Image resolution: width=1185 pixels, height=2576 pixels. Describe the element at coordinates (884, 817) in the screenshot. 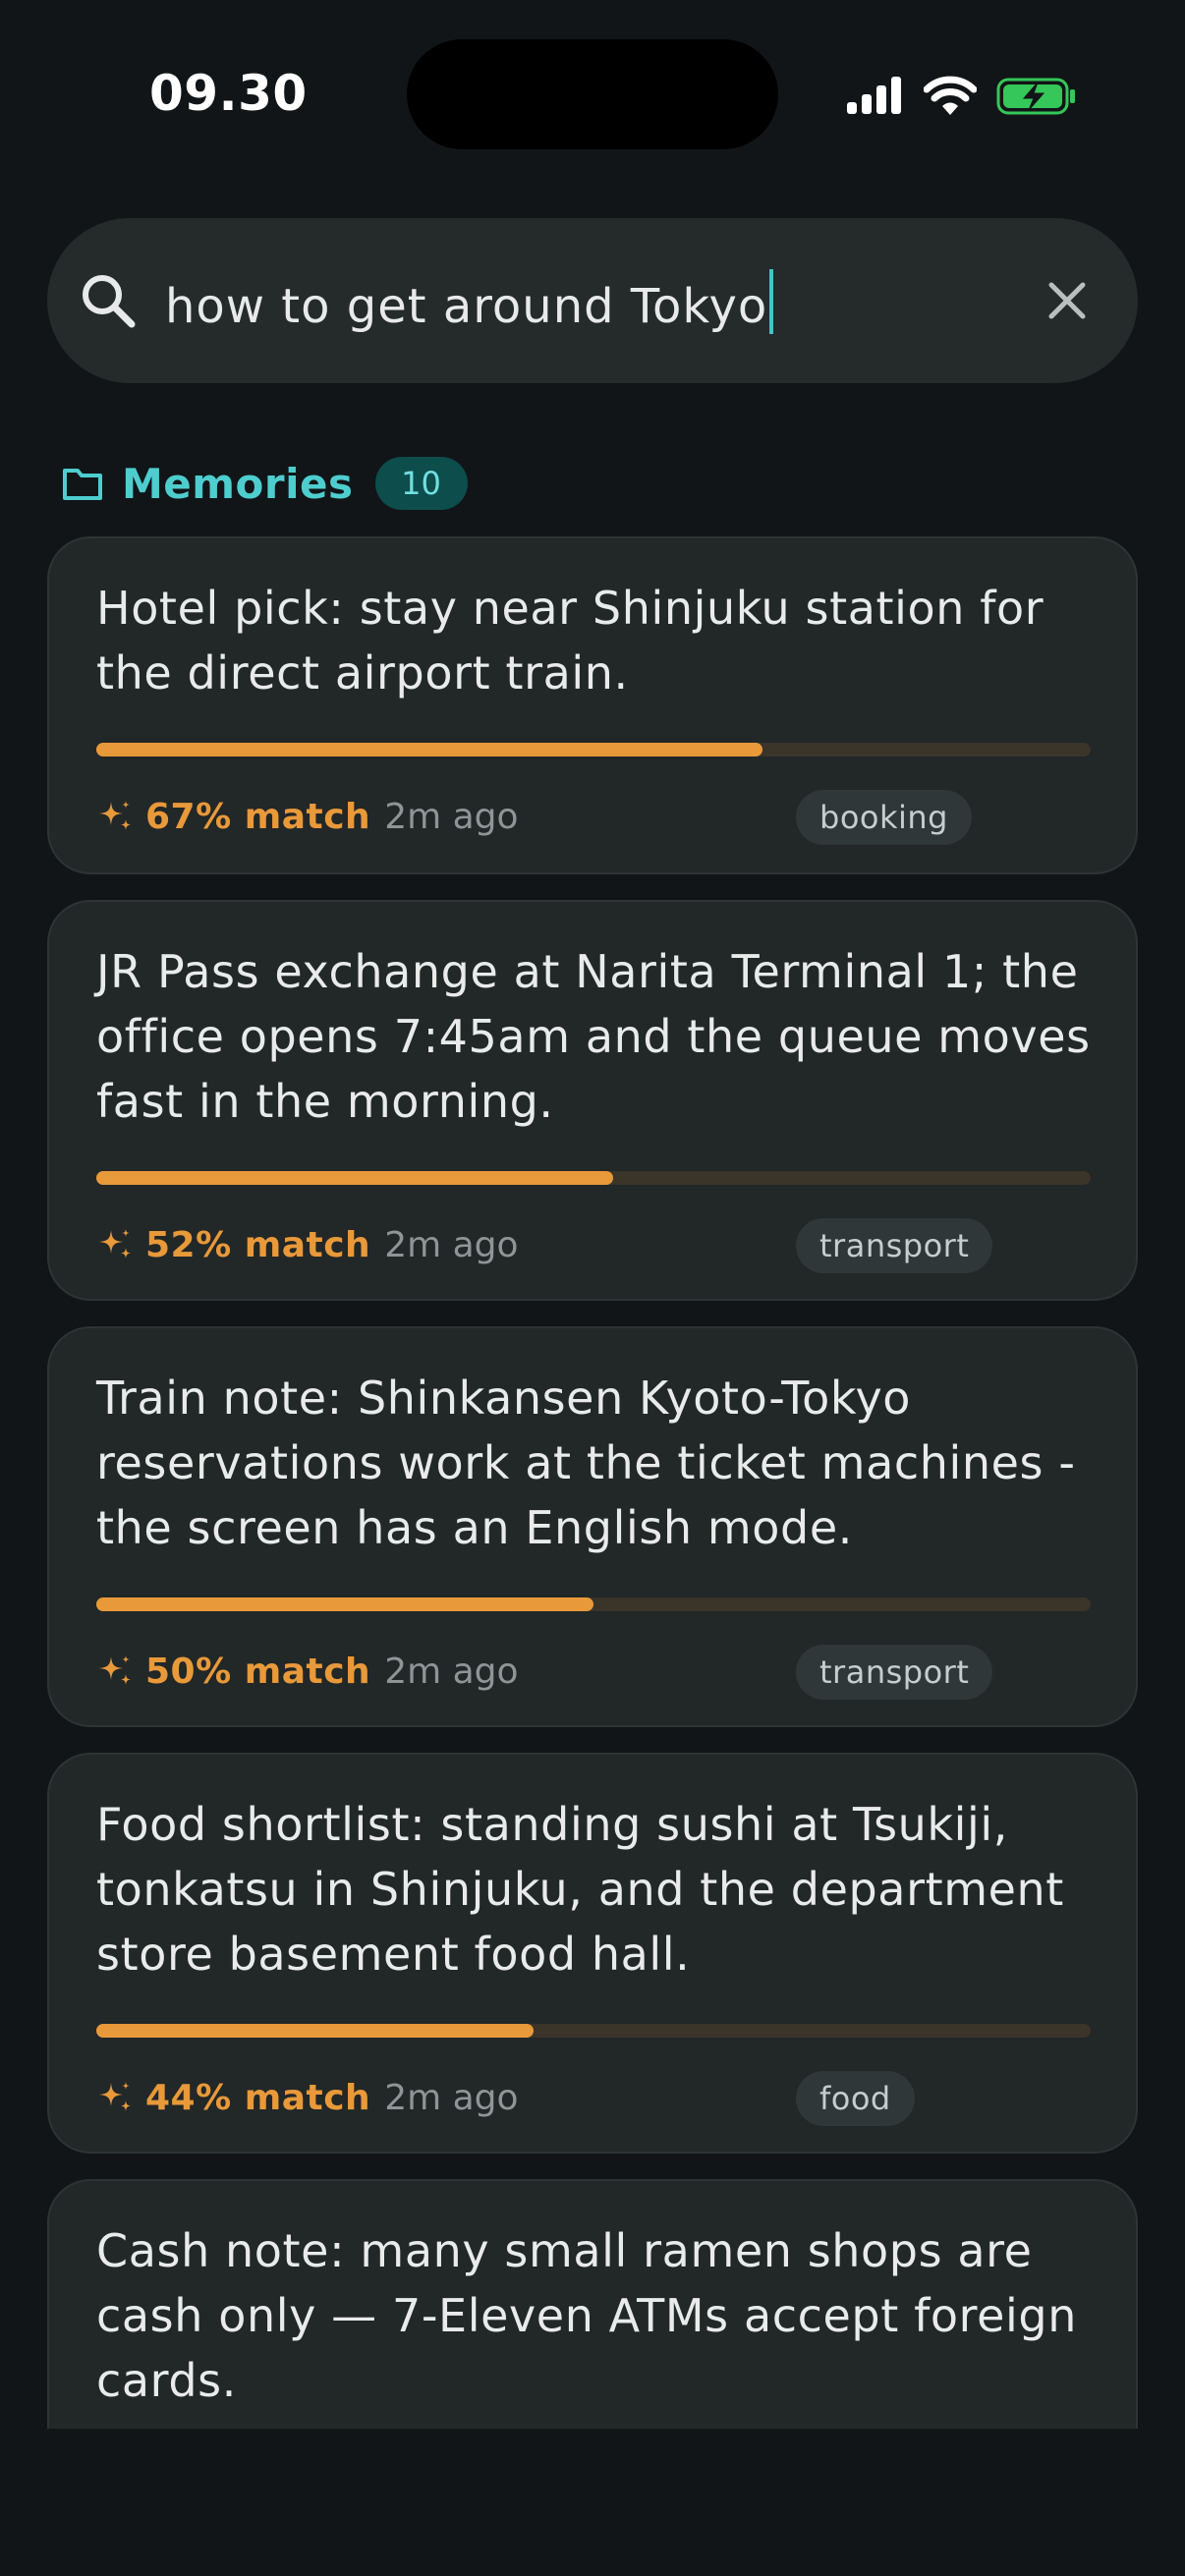

I see `memory-tag: booking` at that location.